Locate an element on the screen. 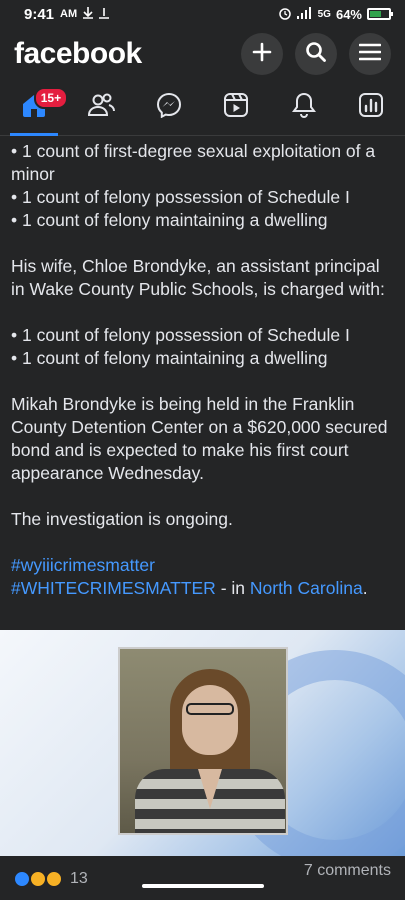 The image size is (405, 900). tab-reels is located at coordinates (236, 108).